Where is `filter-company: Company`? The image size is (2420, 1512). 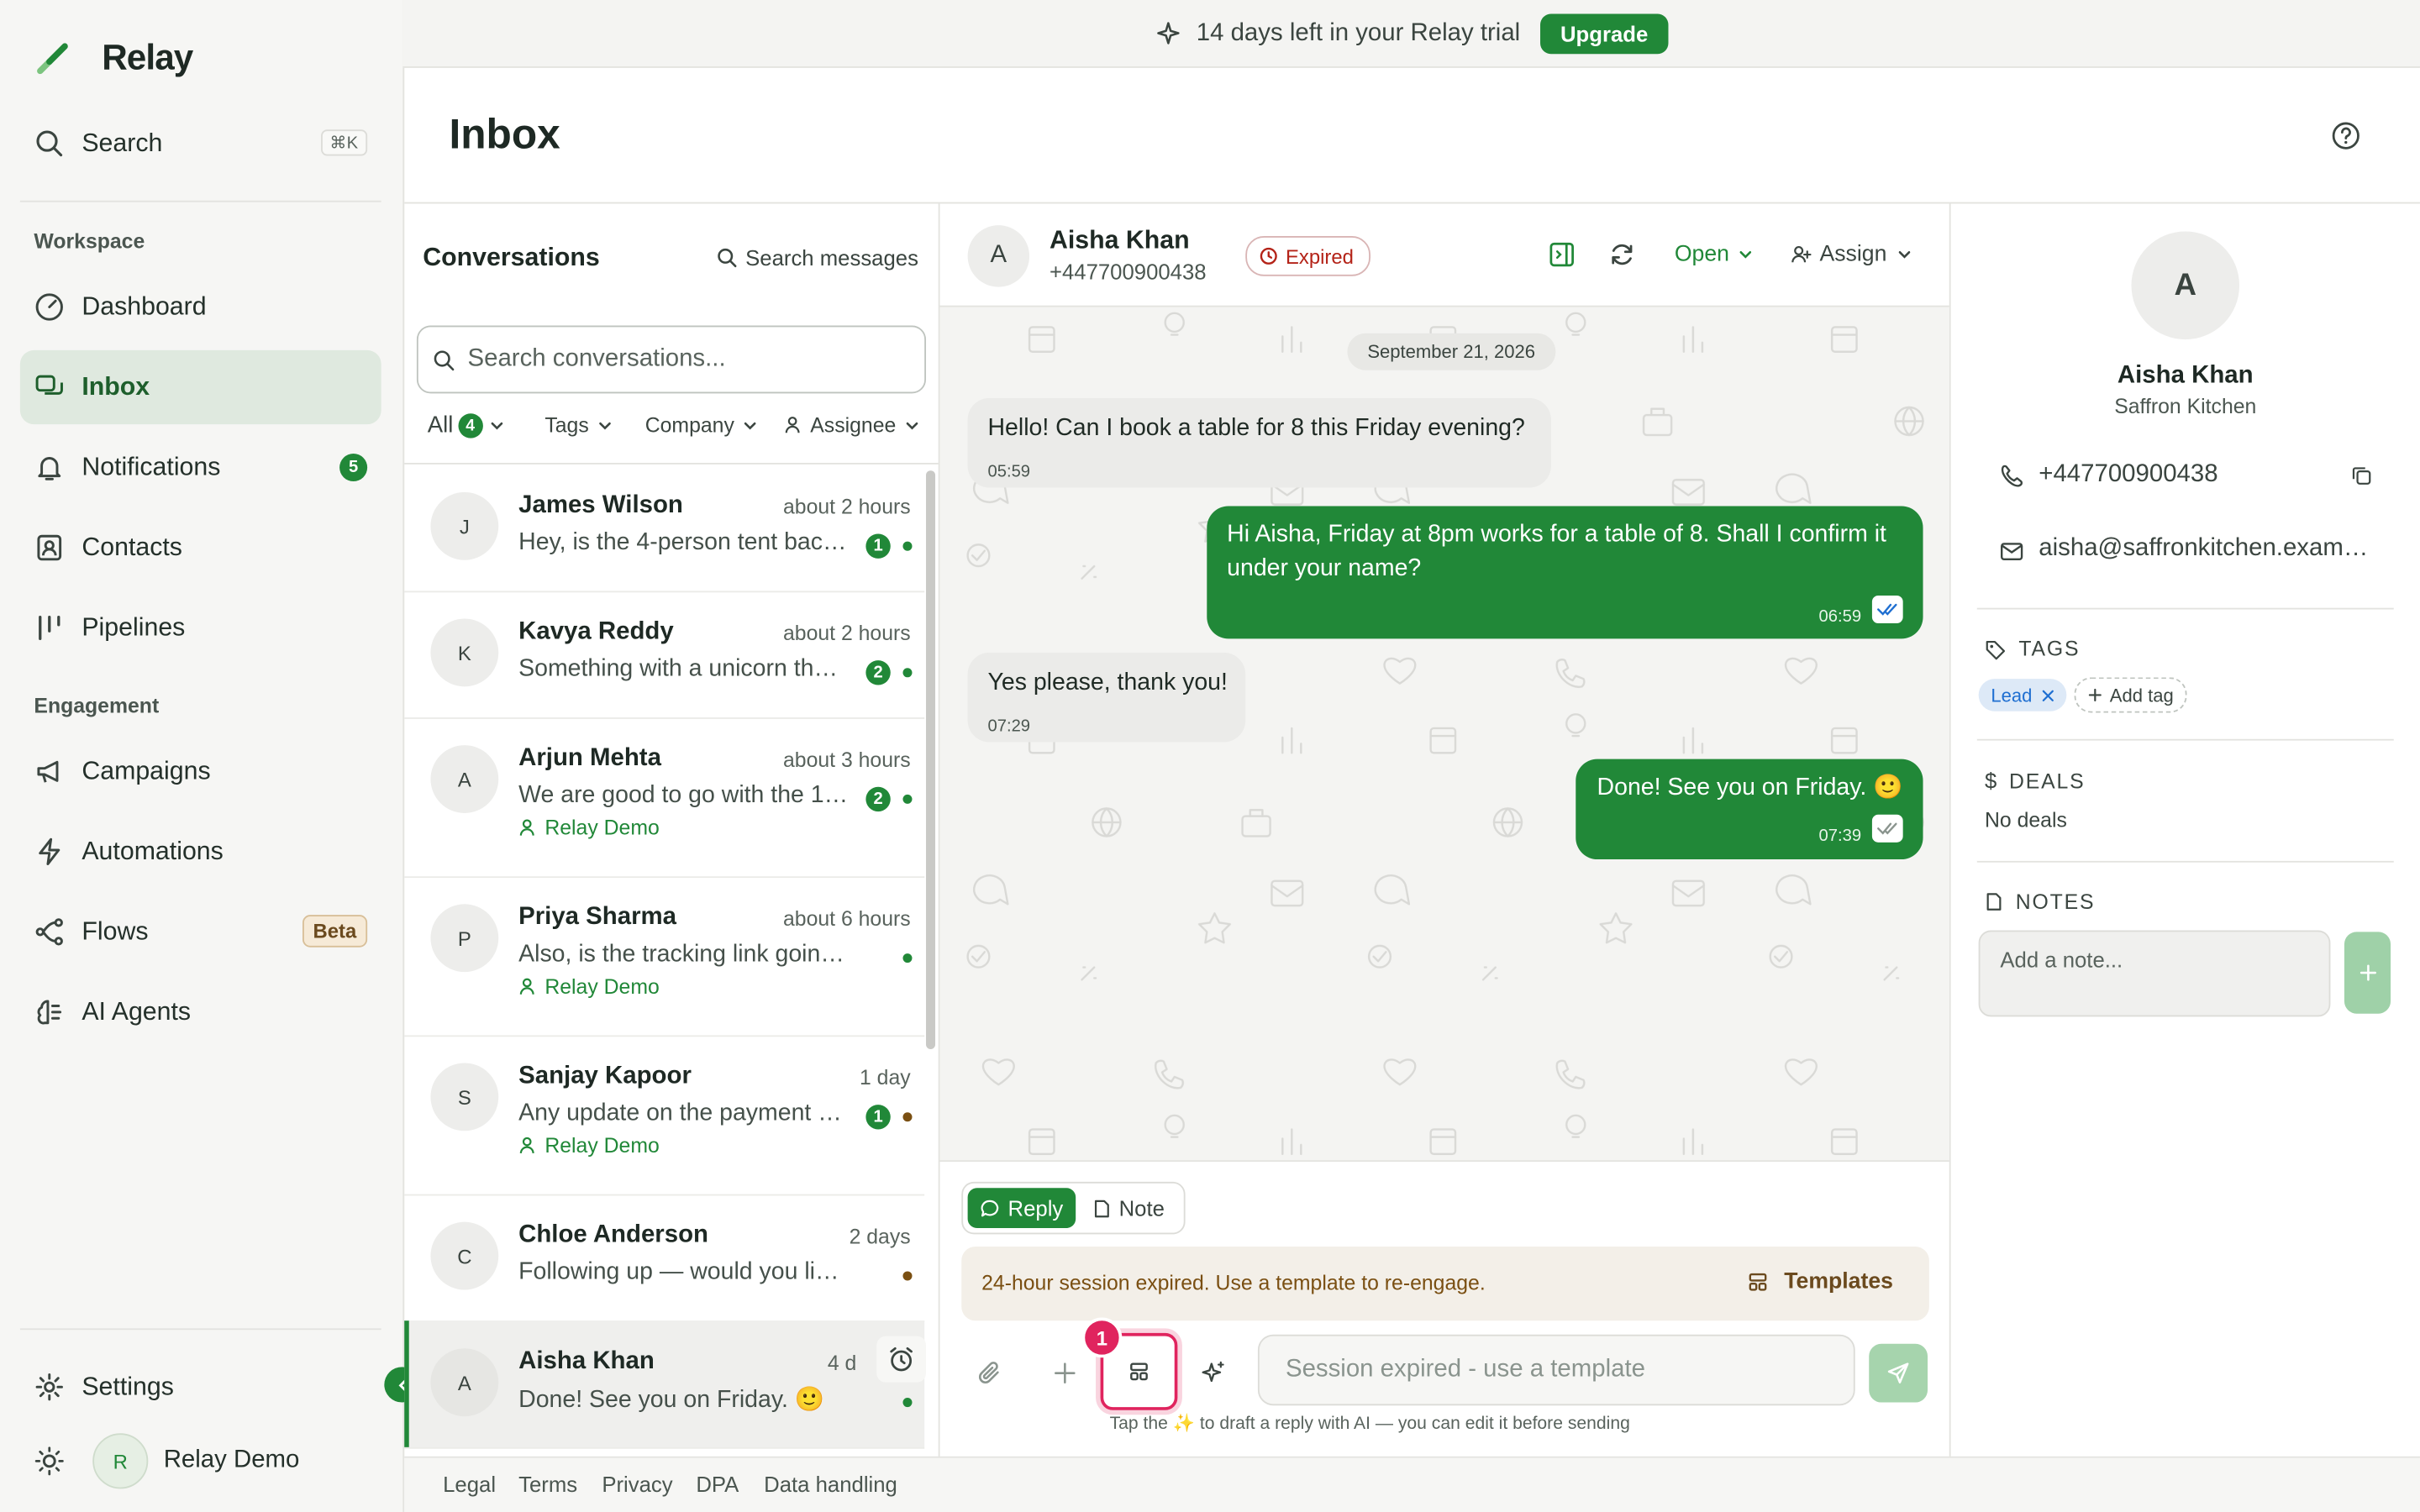 filter-company: Company is located at coordinates (702, 425).